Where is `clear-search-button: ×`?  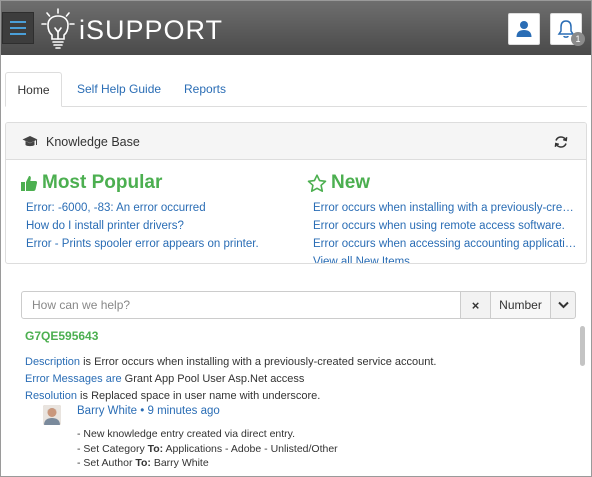 clear-search-button: × is located at coordinates (475, 305).